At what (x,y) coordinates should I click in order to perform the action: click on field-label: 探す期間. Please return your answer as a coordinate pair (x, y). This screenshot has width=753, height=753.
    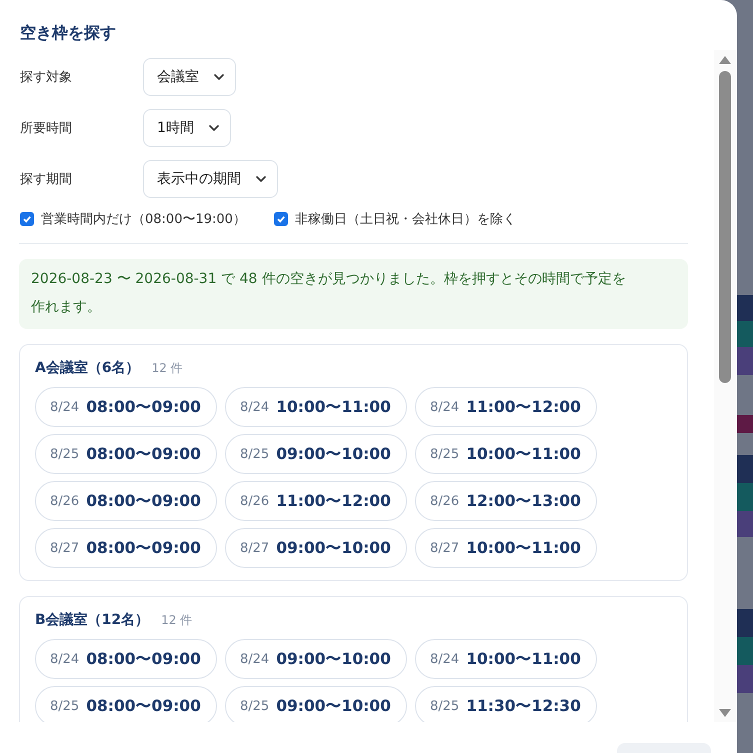
    Looking at the image, I should click on (46, 179).